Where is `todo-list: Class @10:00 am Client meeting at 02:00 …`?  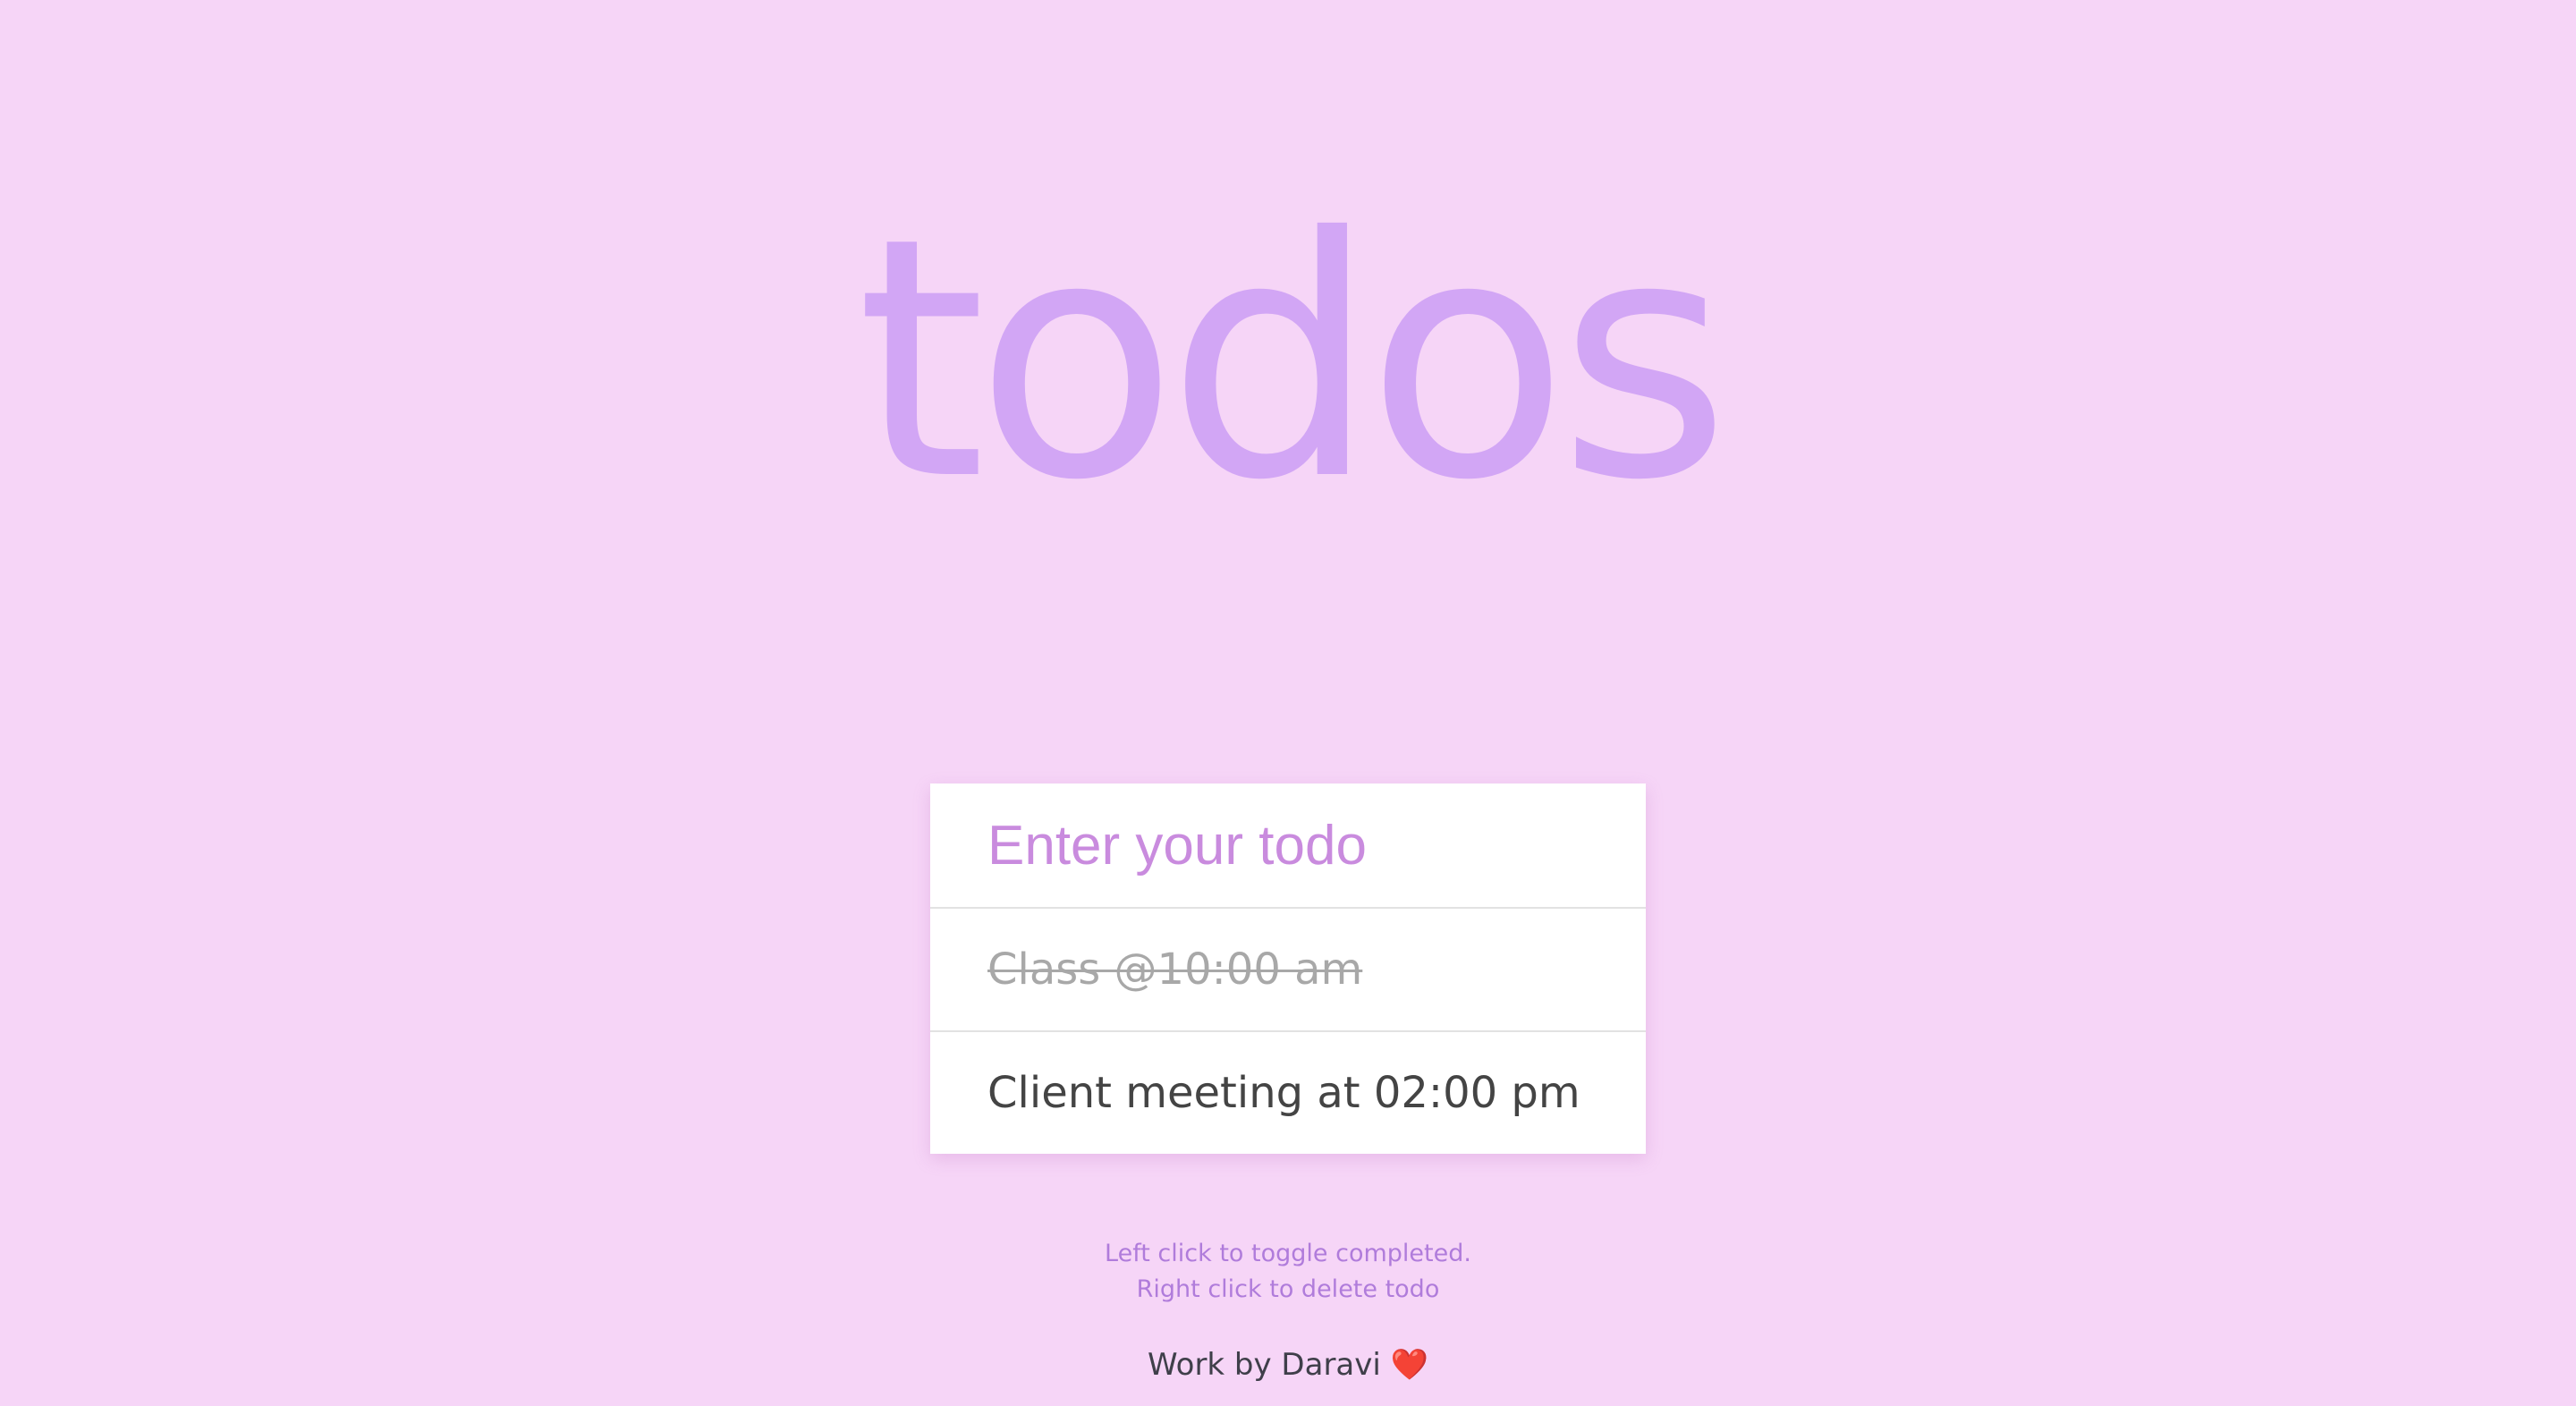
todo-list: Class @10:00 am Client meeting at 02:00 … is located at coordinates (1288, 1030).